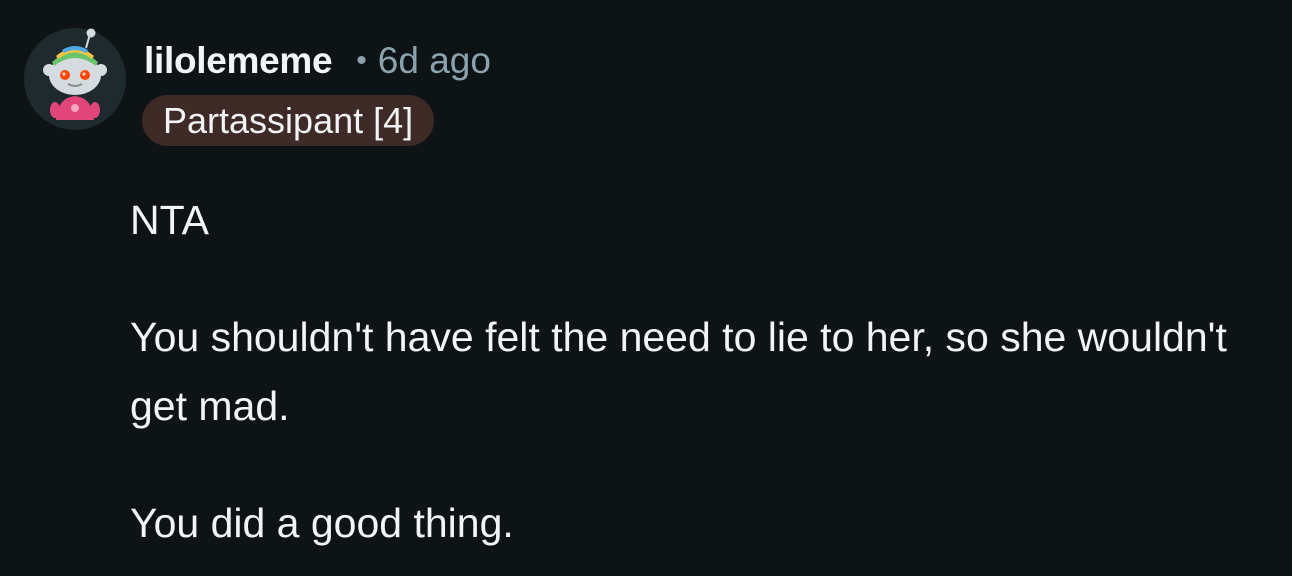 The height and width of the screenshot is (576, 1292). I want to click on user-flair-label: Partassipant [4], so click(288, 120).